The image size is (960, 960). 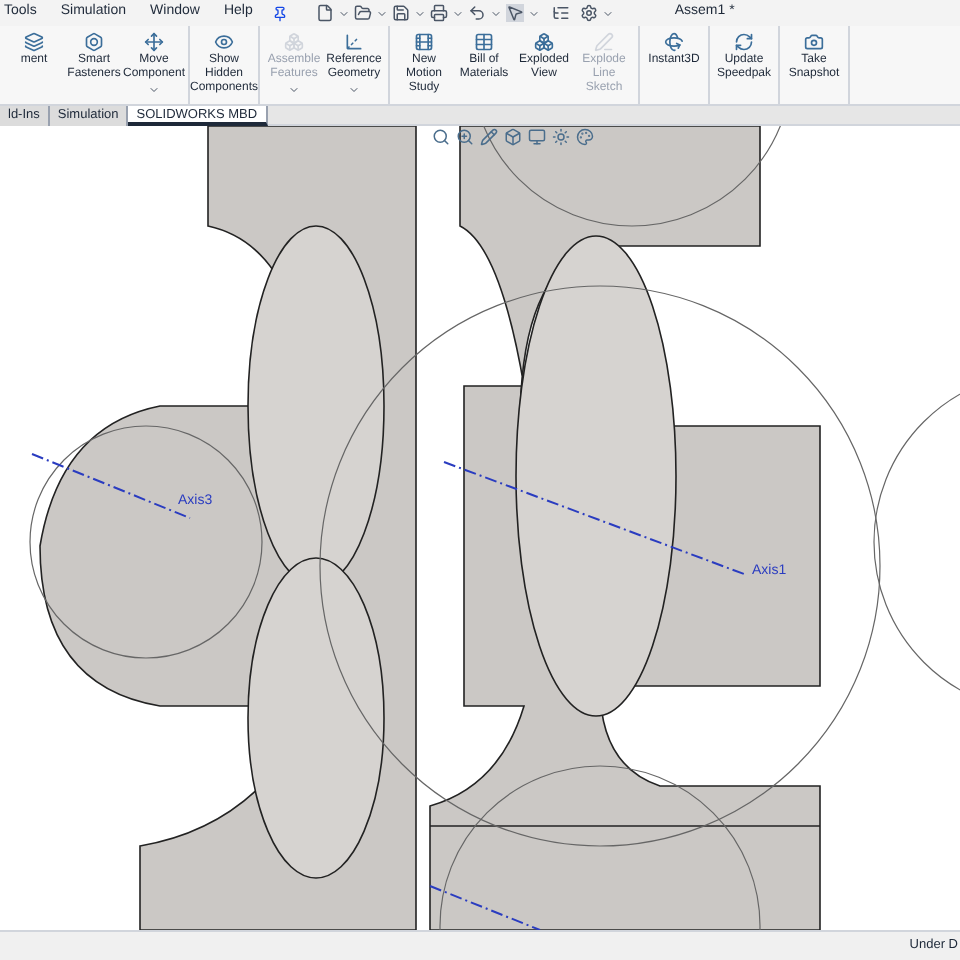 I want to click on light-icon, so click(x=561, y=137).